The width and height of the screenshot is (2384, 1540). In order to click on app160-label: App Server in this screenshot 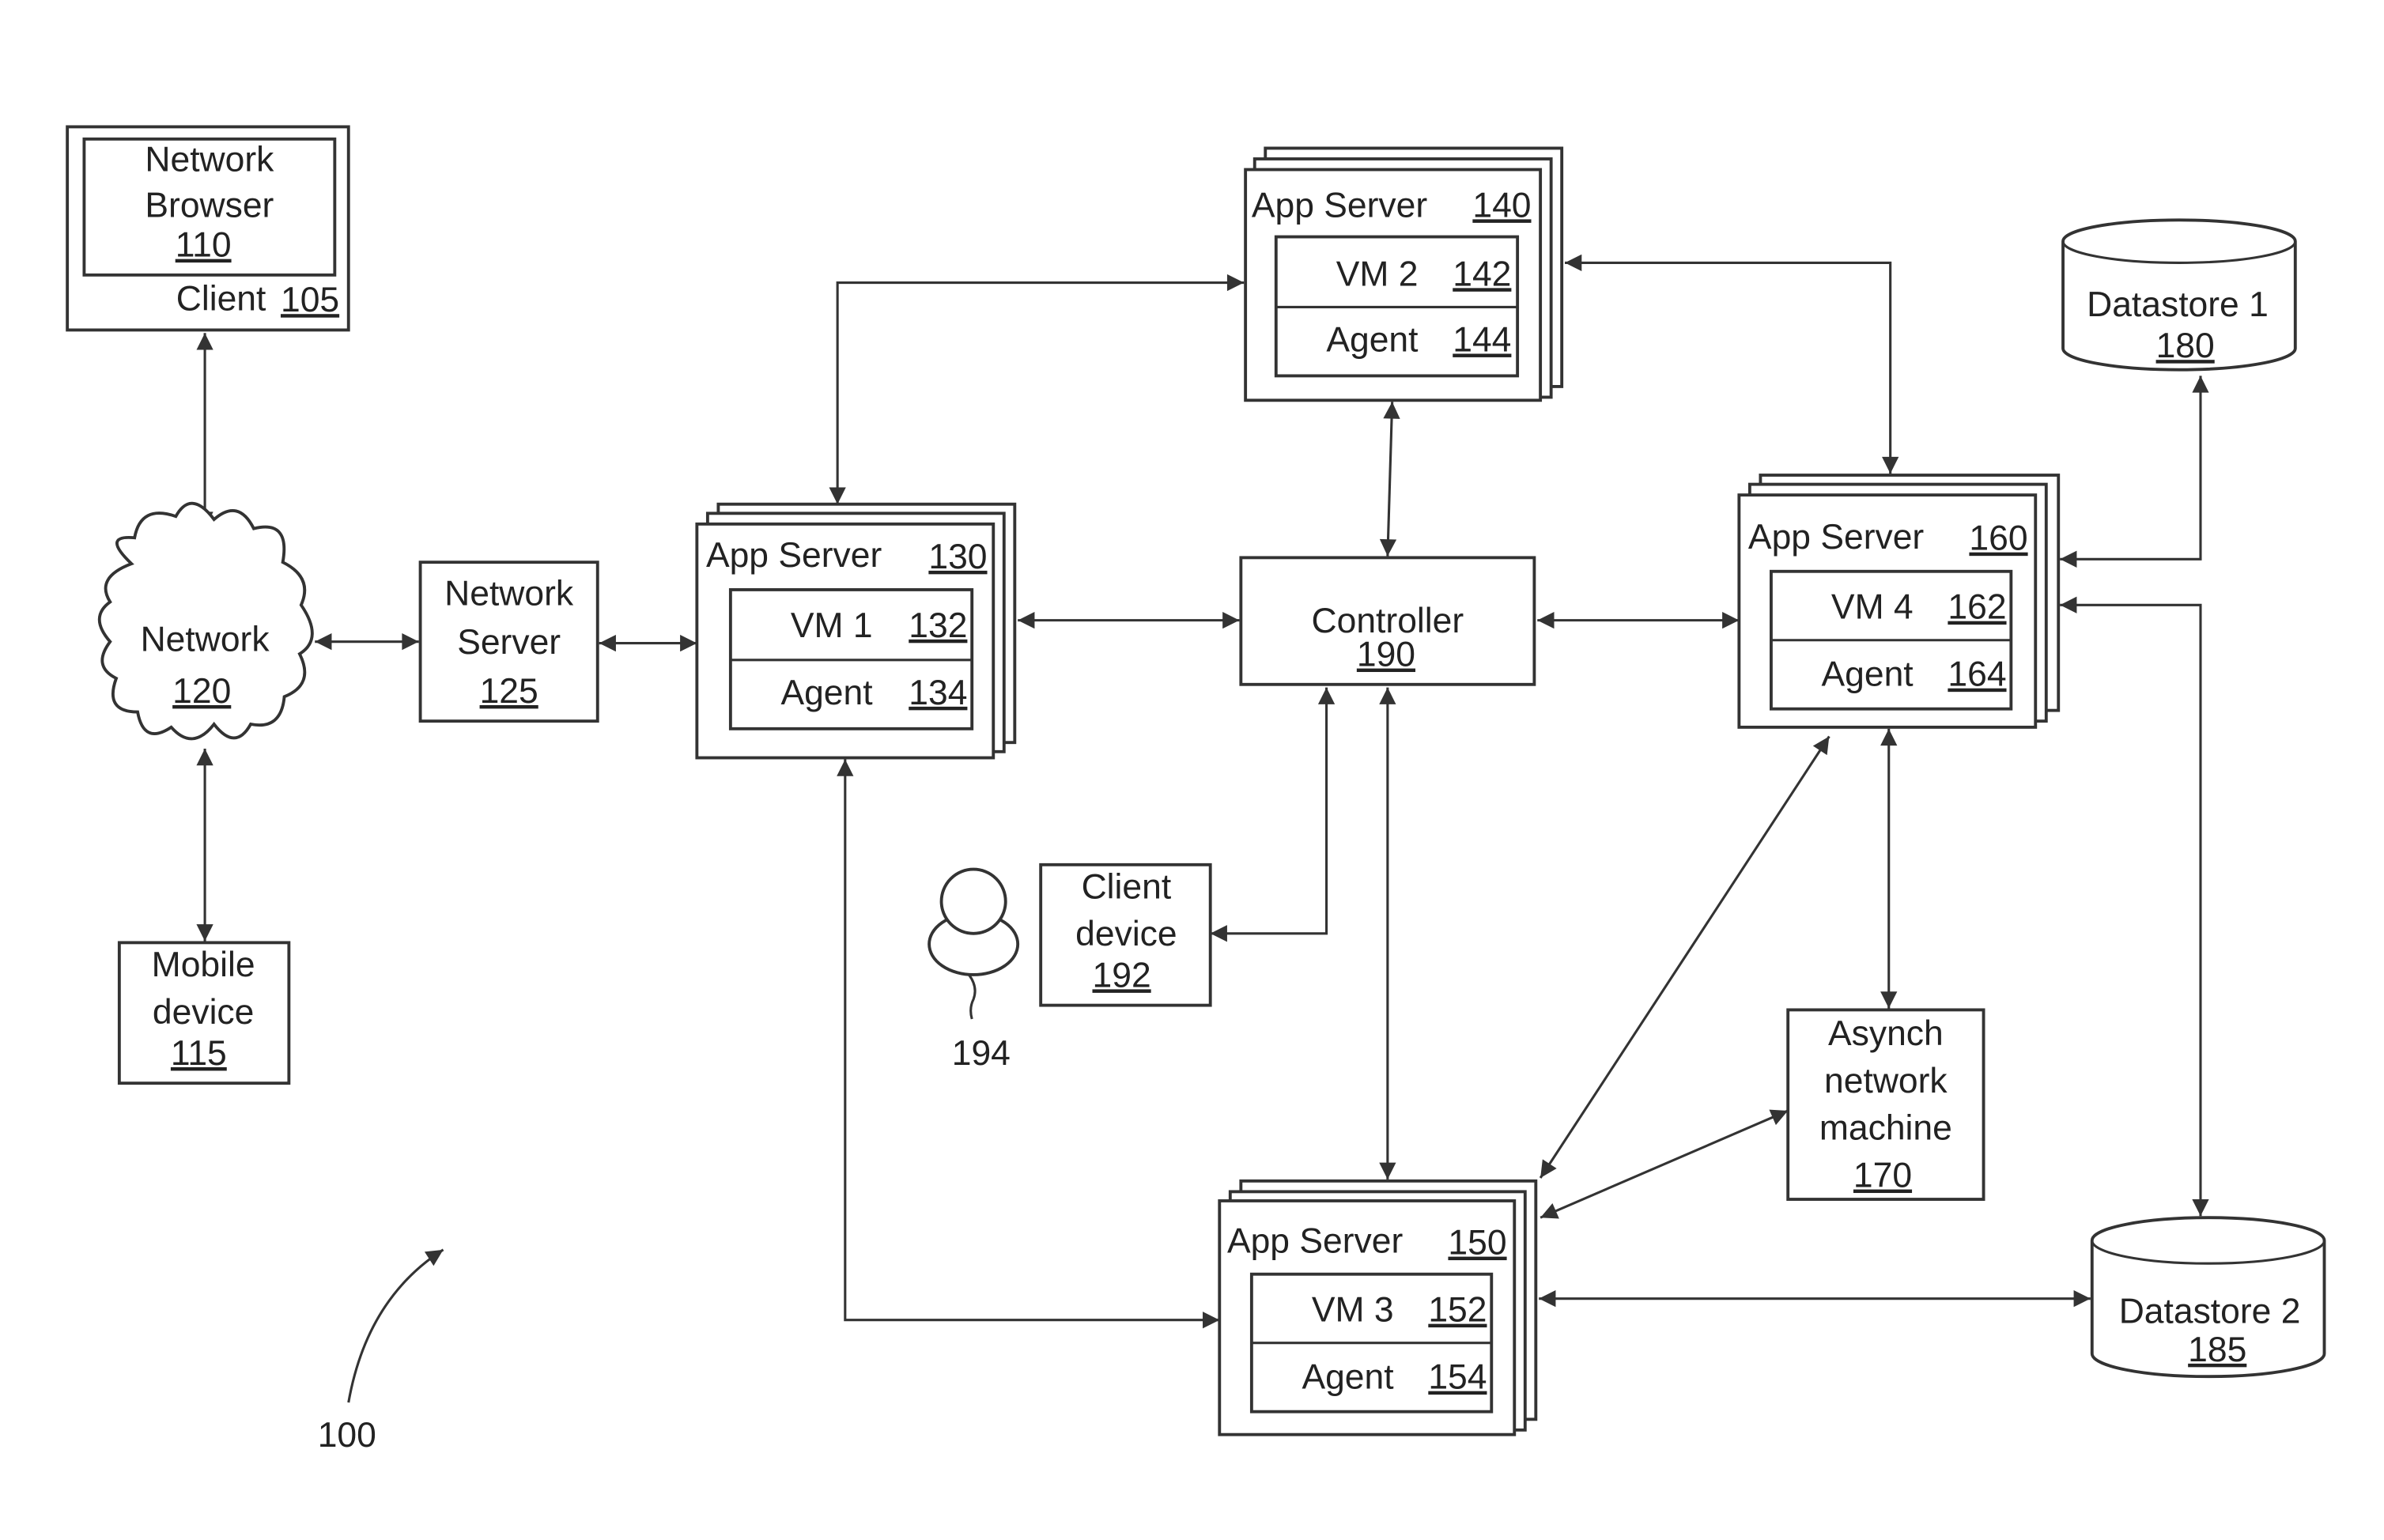, I will do `click(1836, 537)`.